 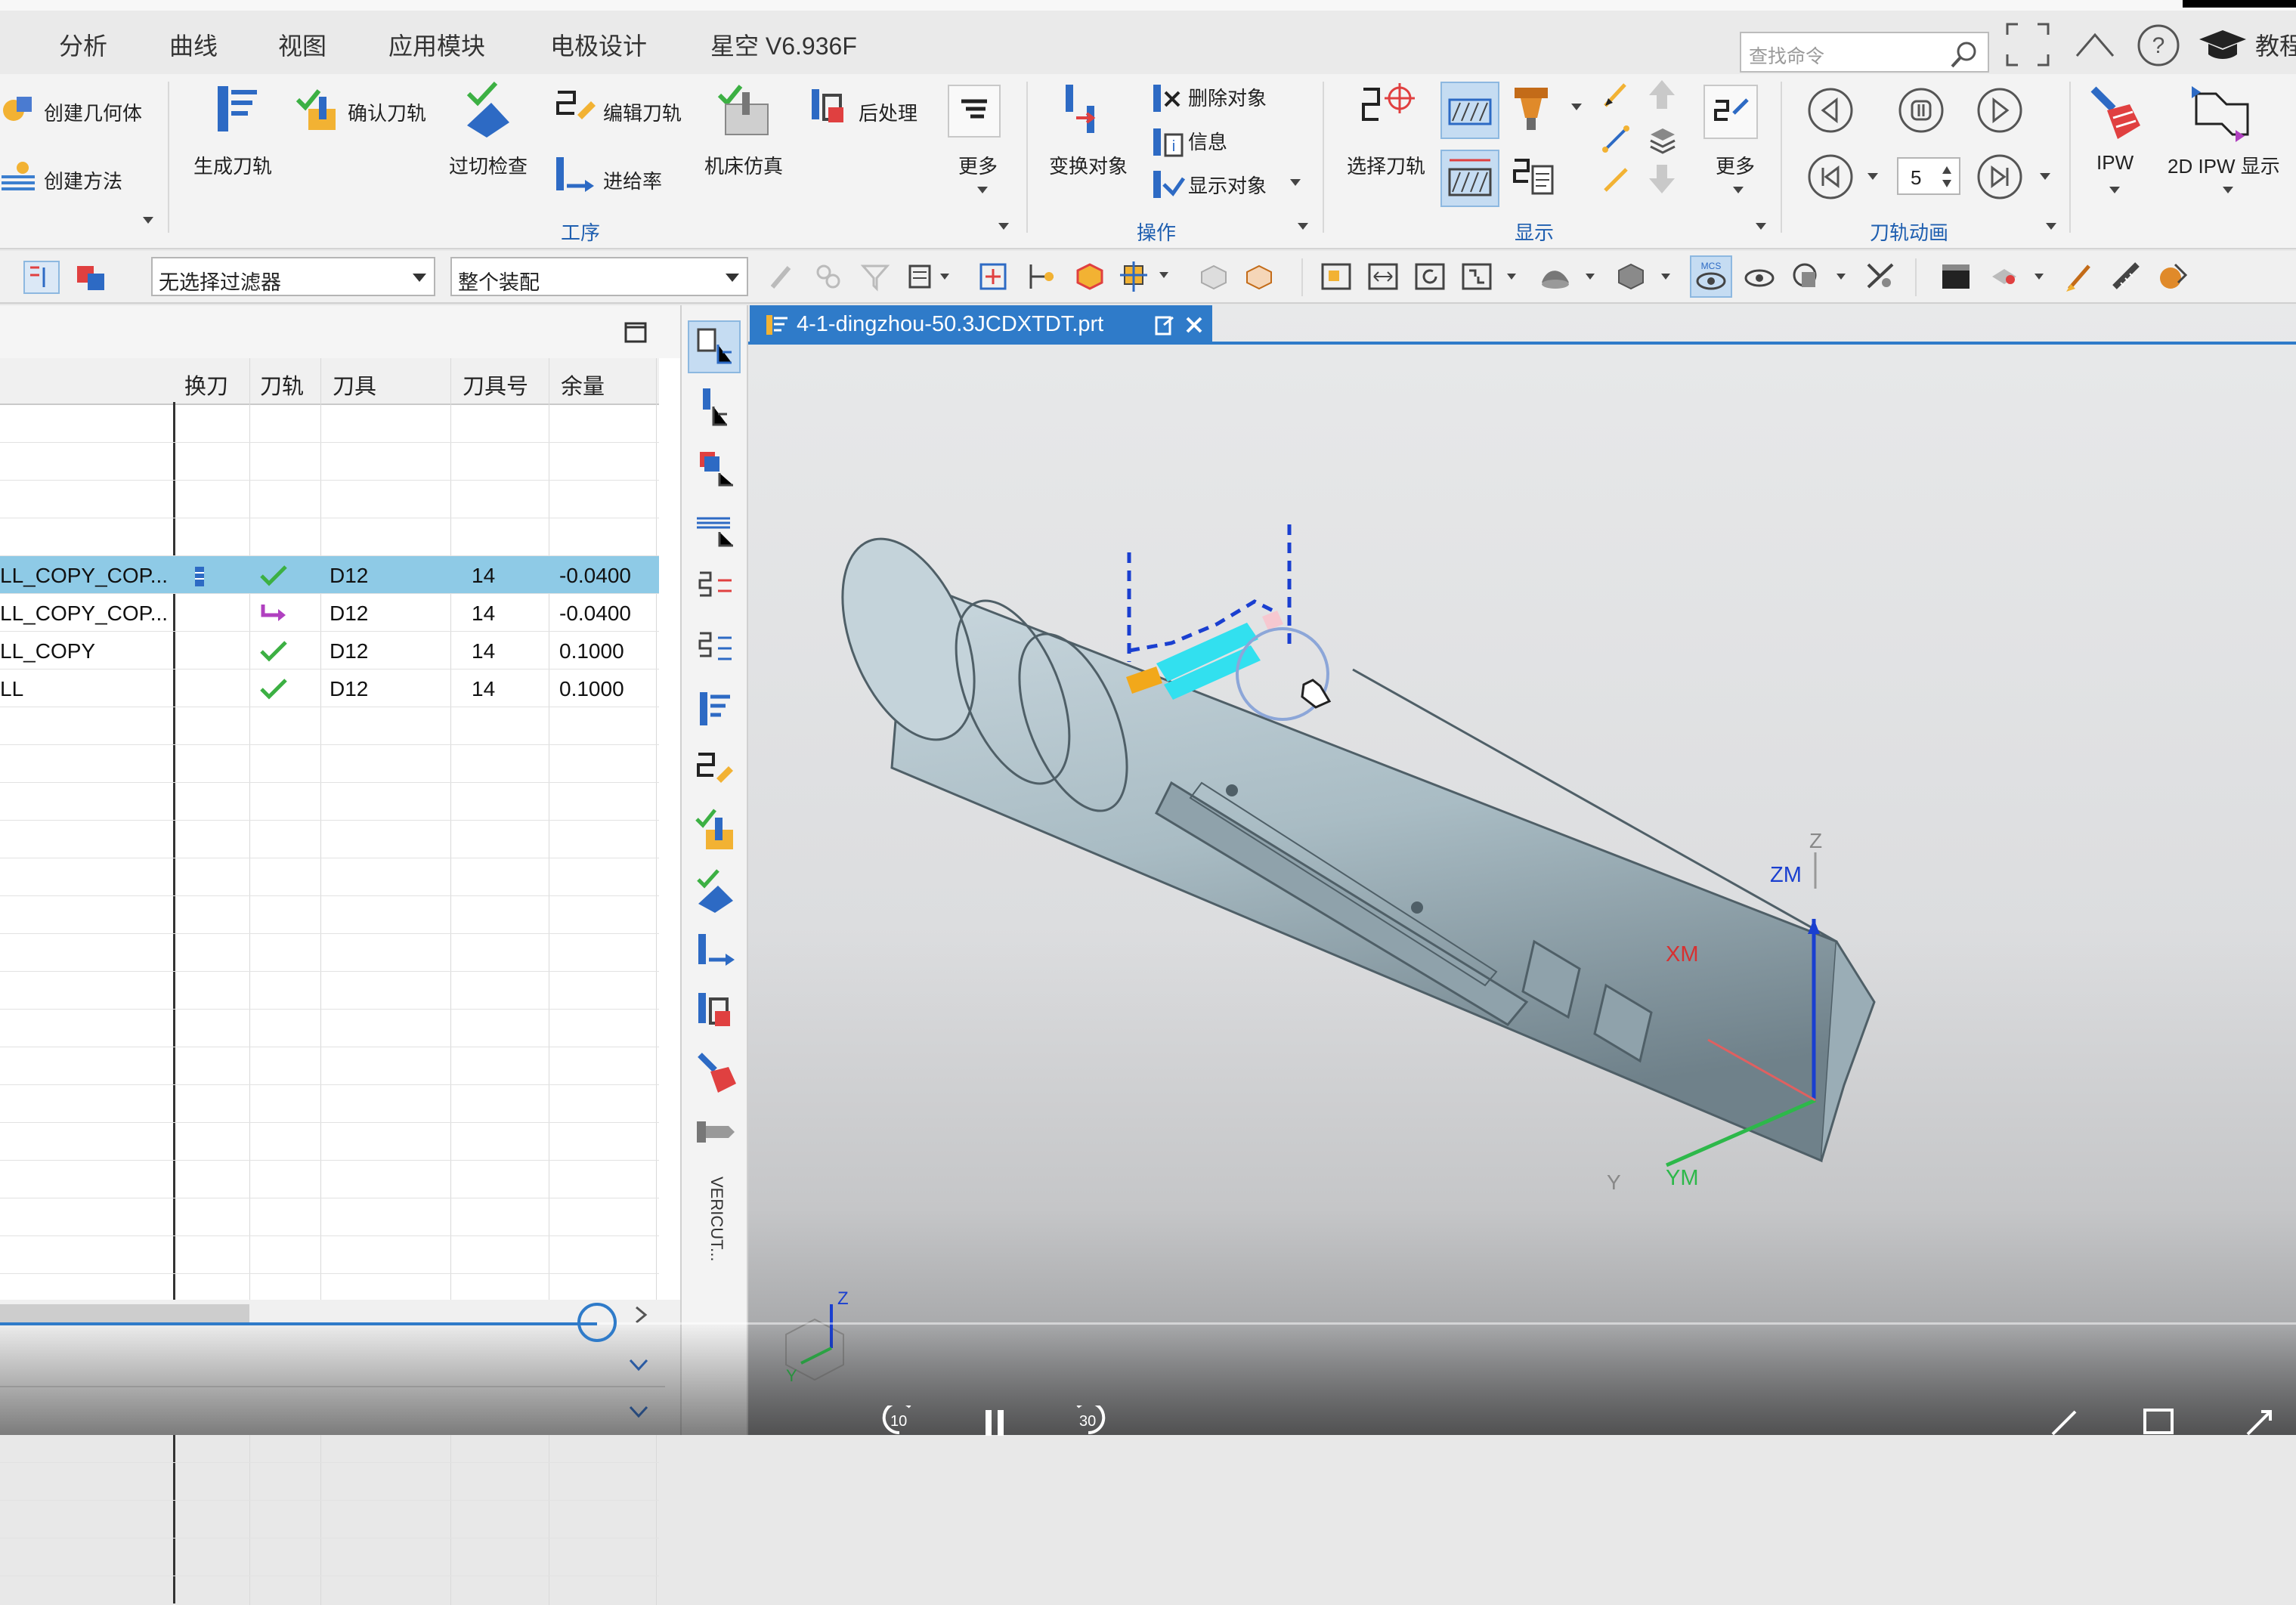 What do you see at coordinates (1916, 178) in the screenshot?
I see `animation-speed-value: 5` at bounding box center [1916, 178].